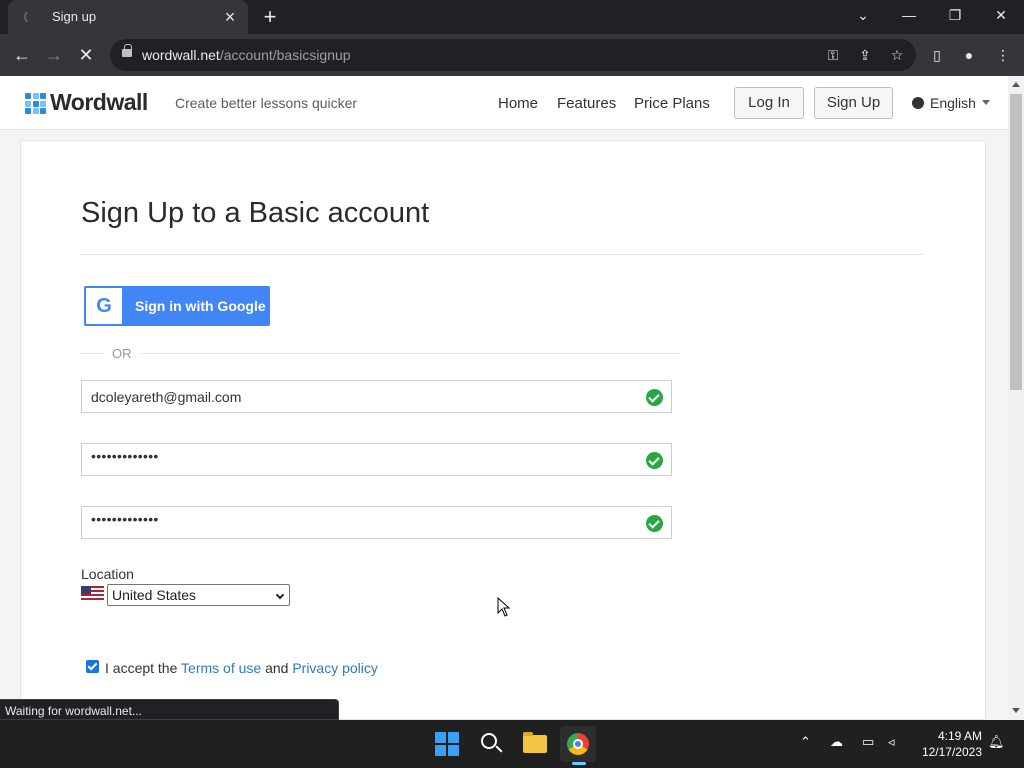  I want to click on share-icon: ⇪, so click(865, 55).